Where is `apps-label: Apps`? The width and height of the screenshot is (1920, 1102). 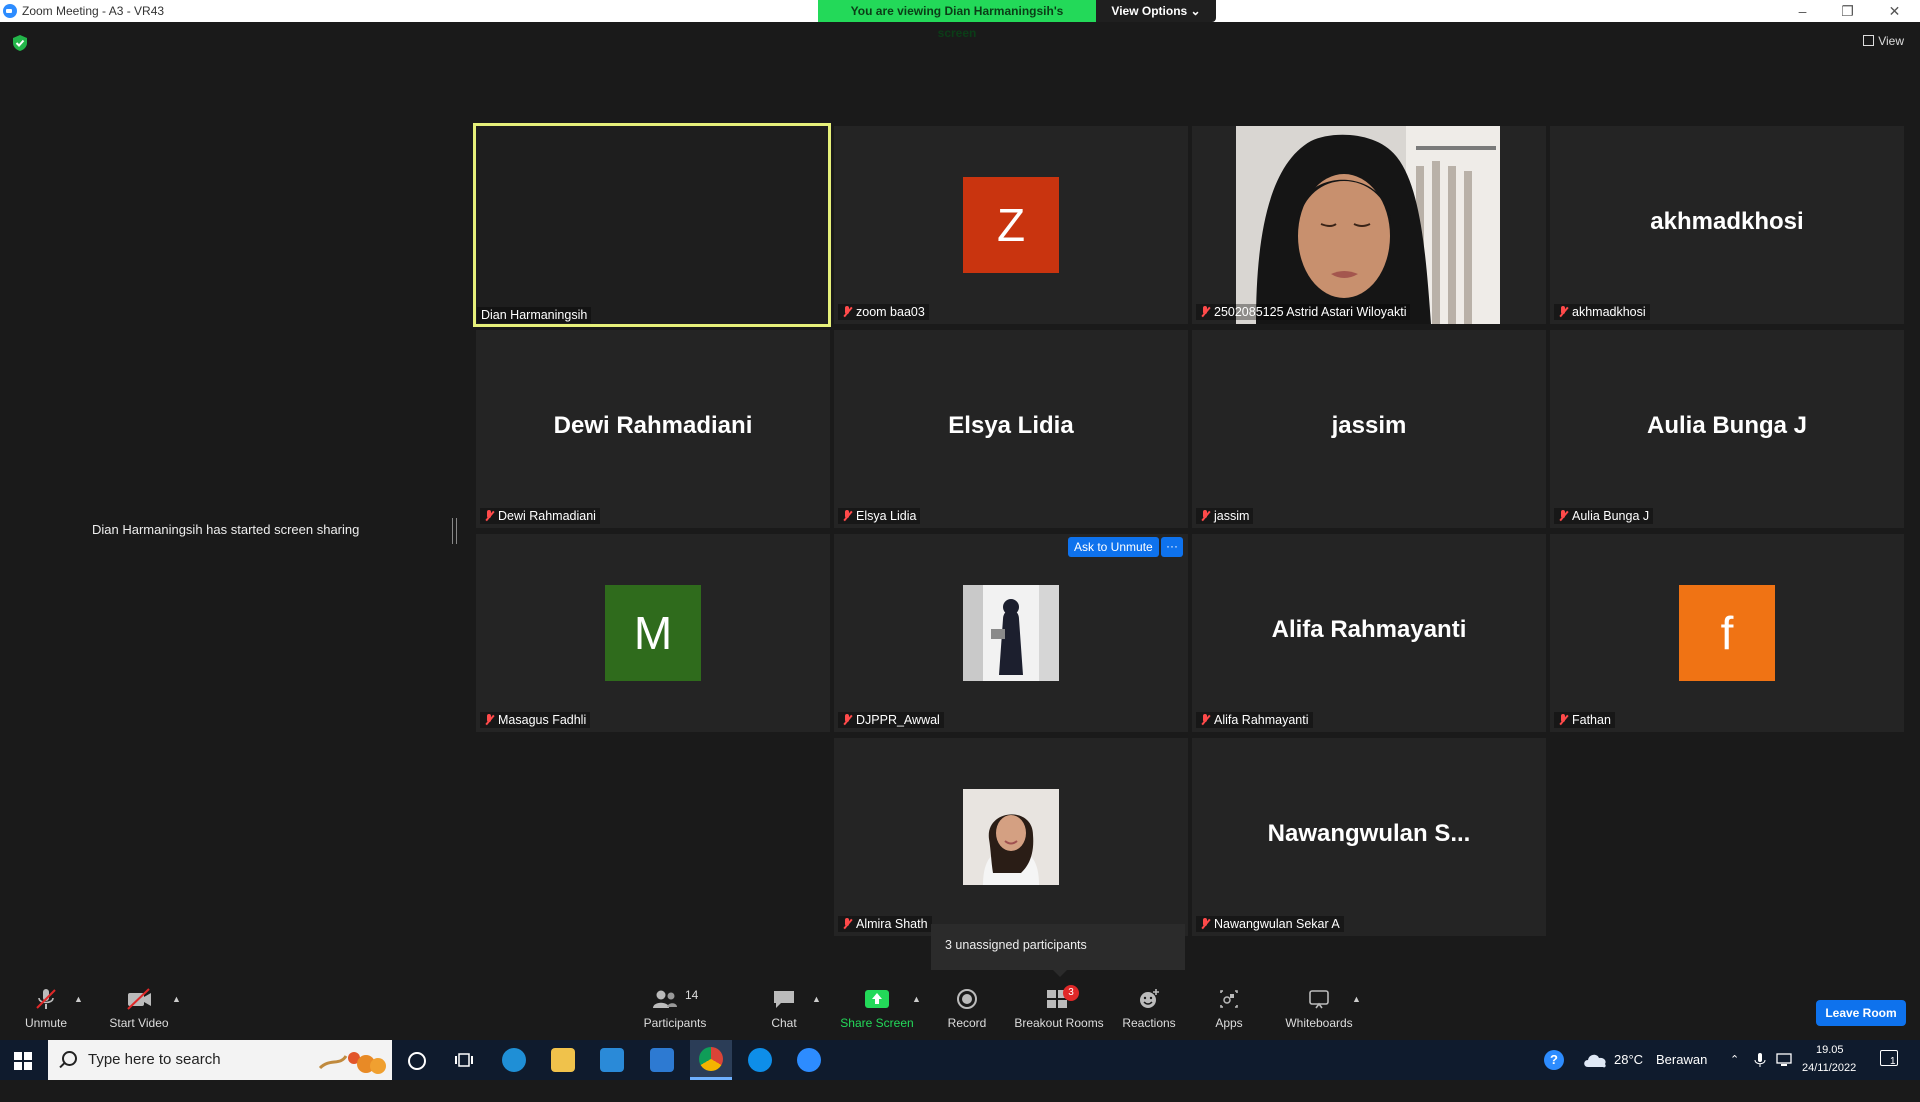
apps-label: Apps is located at coordinates (1229, 1023).